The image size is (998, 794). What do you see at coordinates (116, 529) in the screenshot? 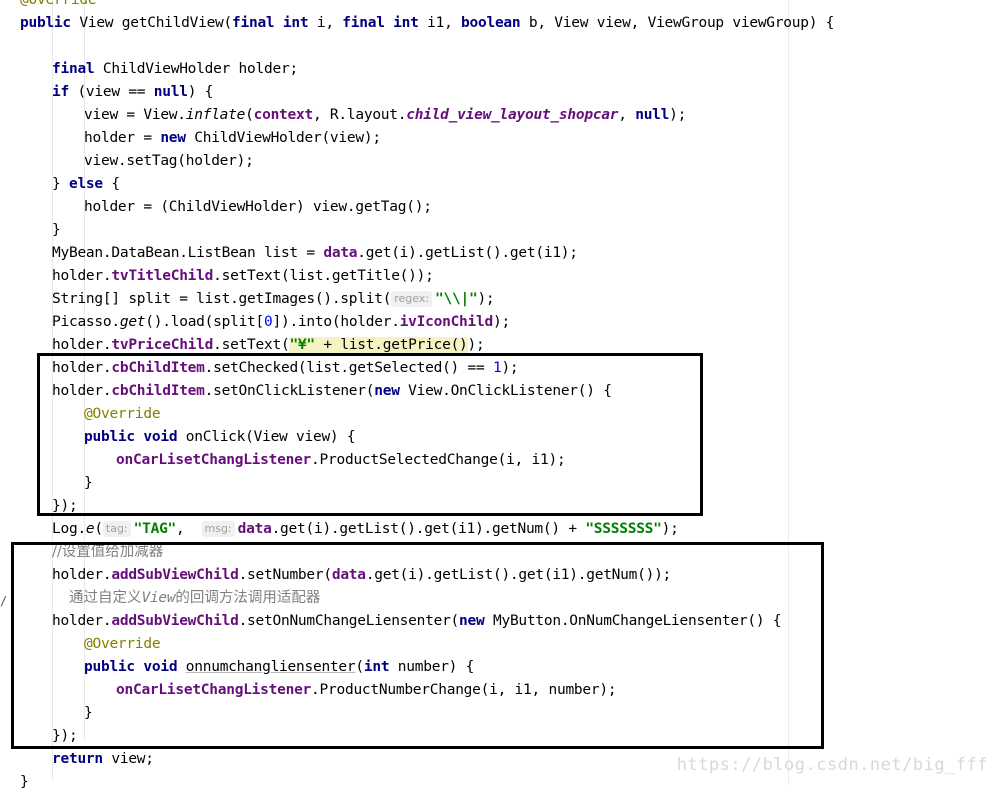
I see `parameter-hint: tag:` at bounding box center [116, 529].